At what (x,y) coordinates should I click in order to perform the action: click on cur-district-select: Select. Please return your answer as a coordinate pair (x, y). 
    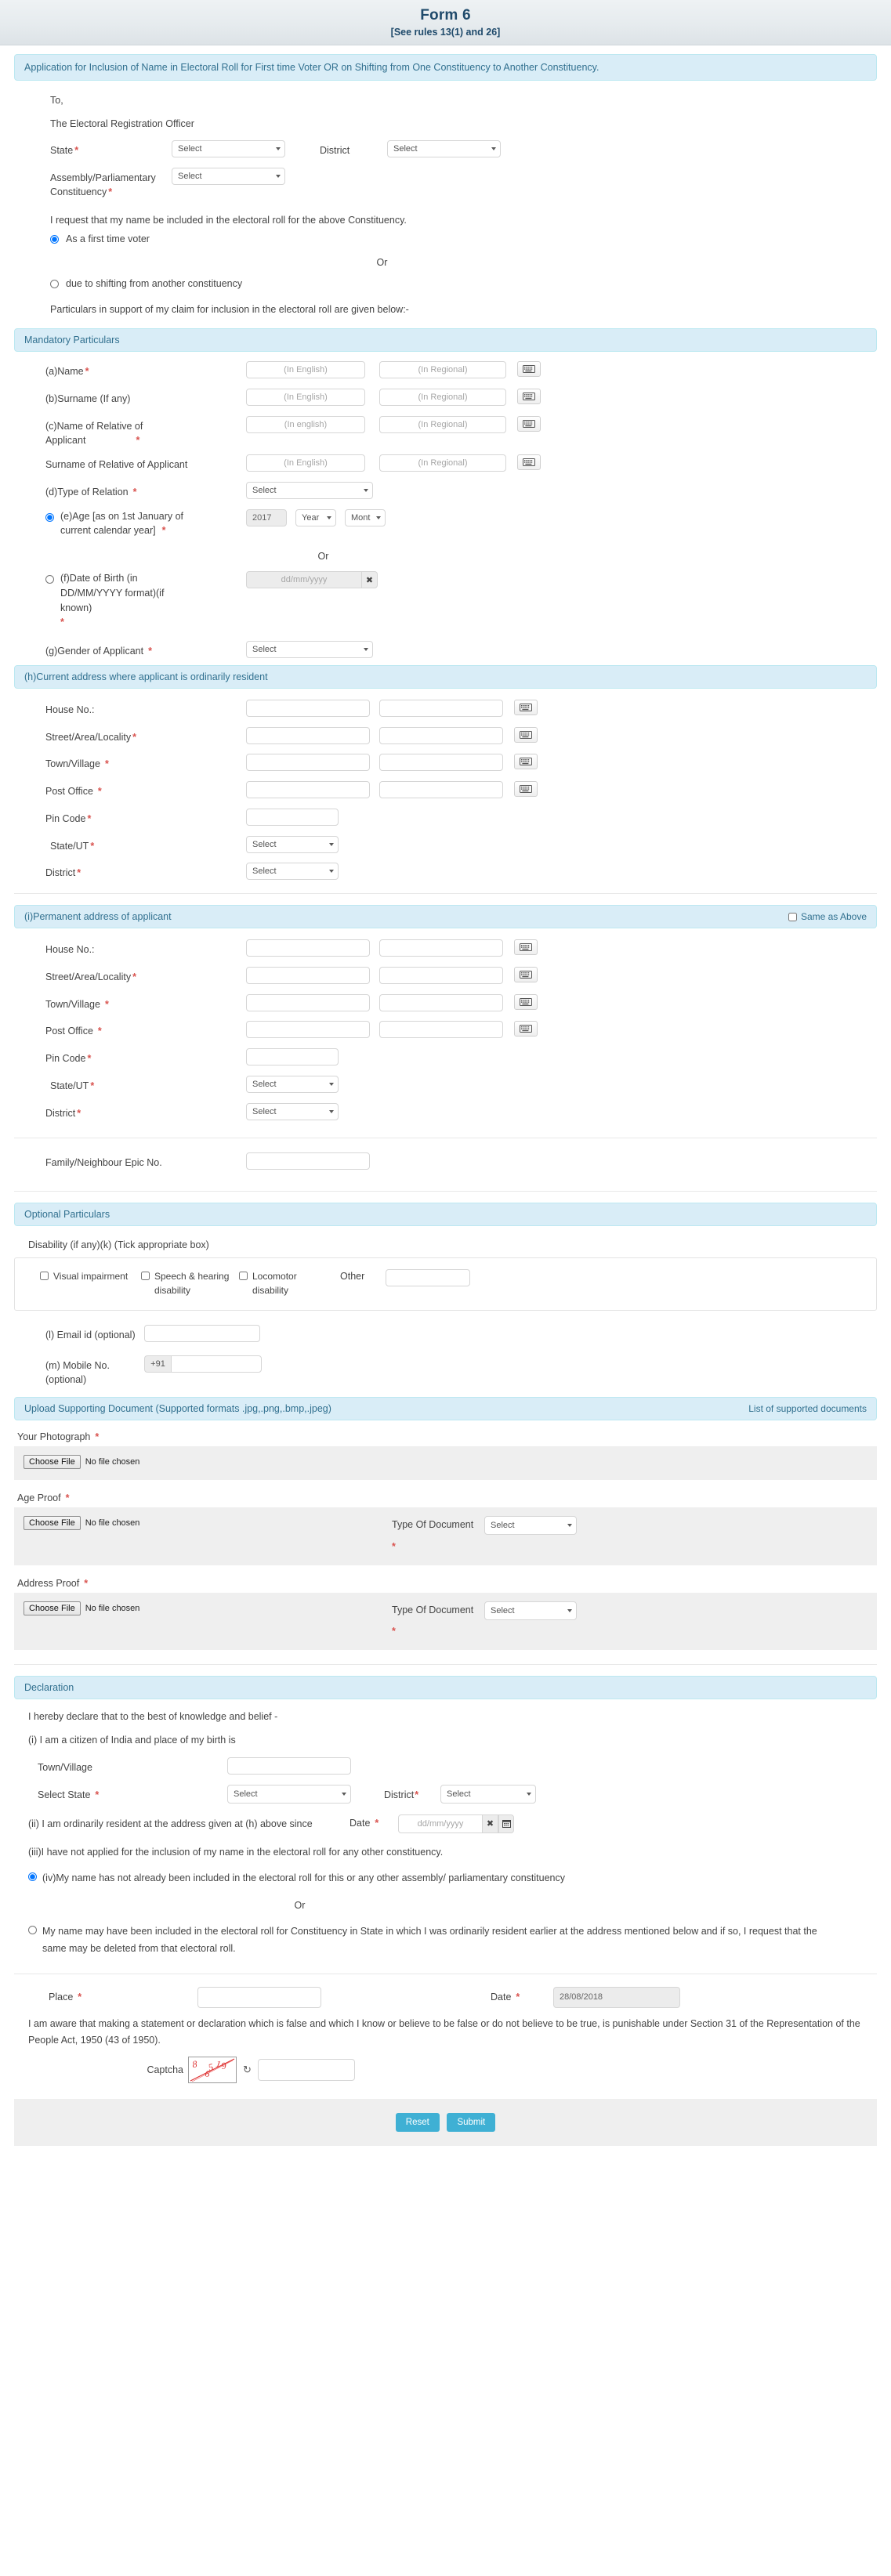
    Looking at the image, I should click on (292, 872).